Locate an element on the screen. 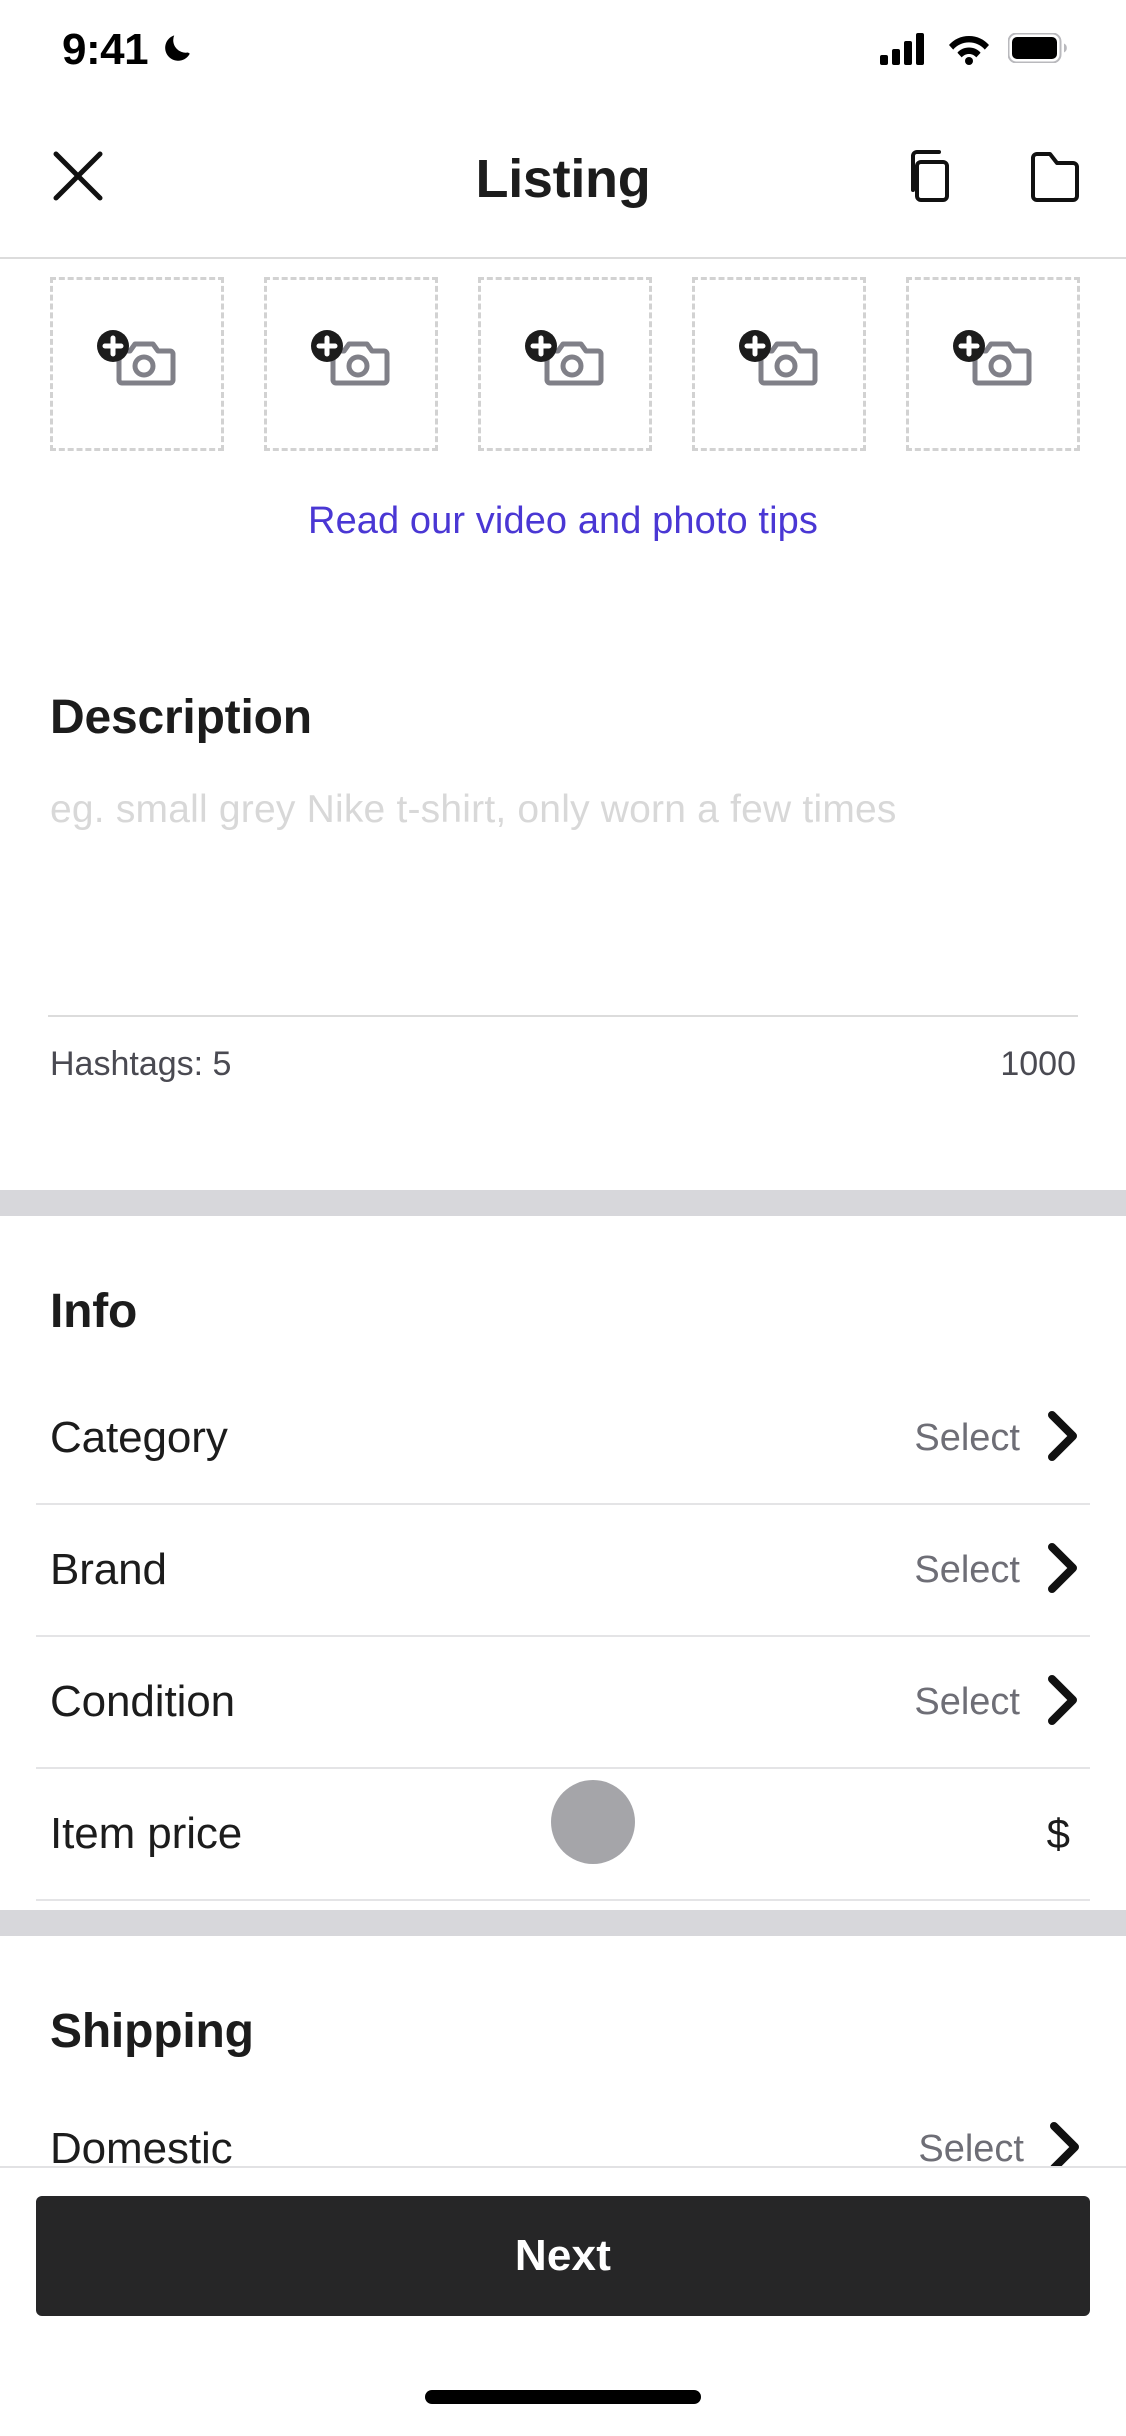 The image size is (1126, 2436). status-bar-left: 9:41 is located at coordinates (129, 50).